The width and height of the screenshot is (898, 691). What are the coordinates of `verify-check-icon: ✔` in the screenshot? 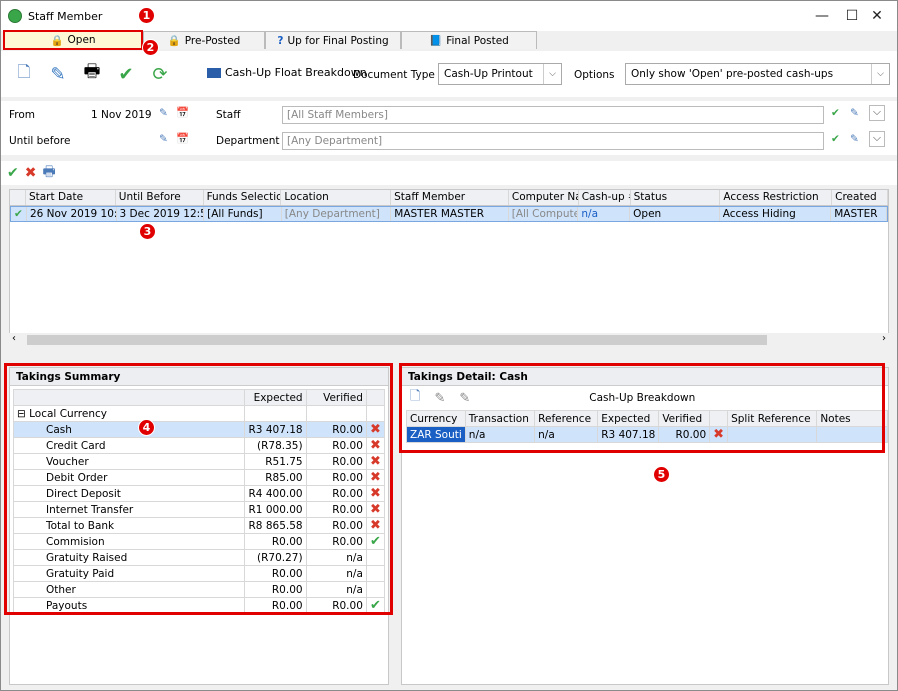 It's located at (126, 74).